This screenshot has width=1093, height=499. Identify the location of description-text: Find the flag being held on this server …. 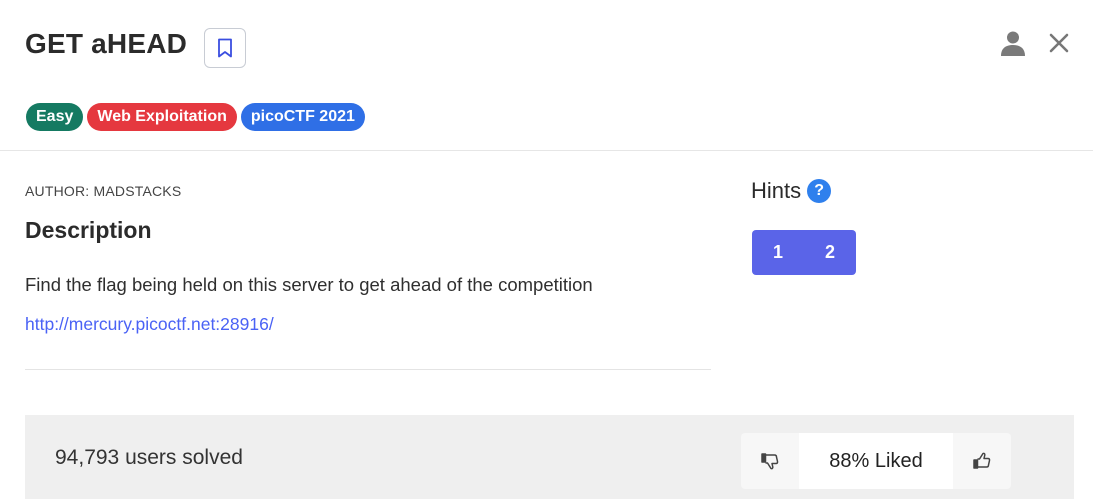
(309, 284).